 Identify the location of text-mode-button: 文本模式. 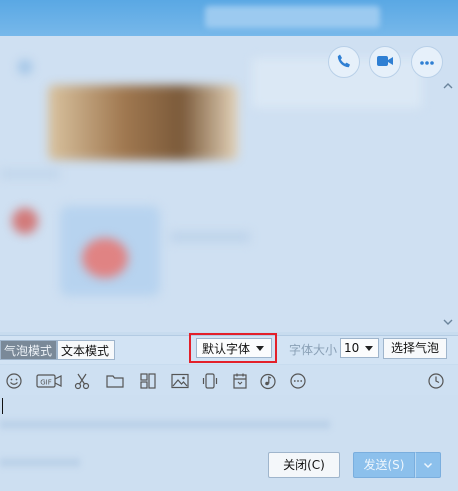
(86, 350).